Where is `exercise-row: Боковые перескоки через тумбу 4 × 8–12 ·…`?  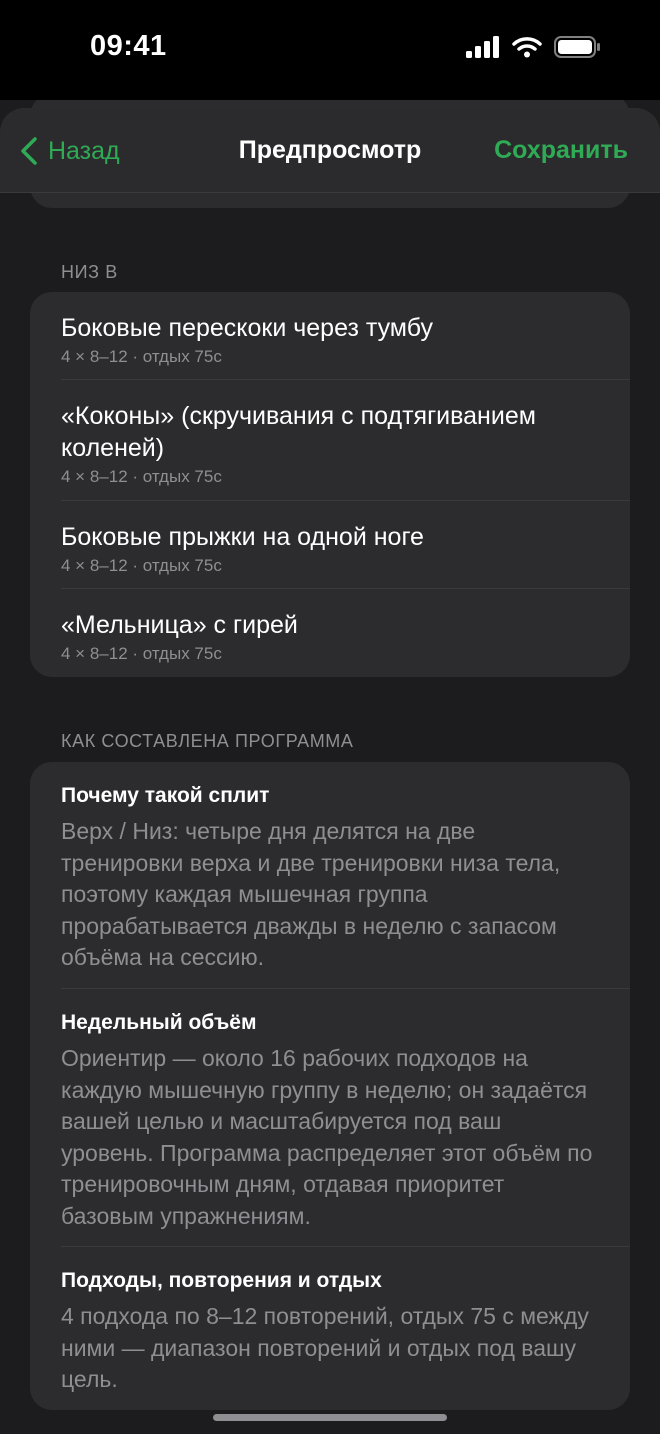 exercise-row: Боковые перескоки через тумбу 4 × 8–12 ·… is located at coordinates (330, 336).